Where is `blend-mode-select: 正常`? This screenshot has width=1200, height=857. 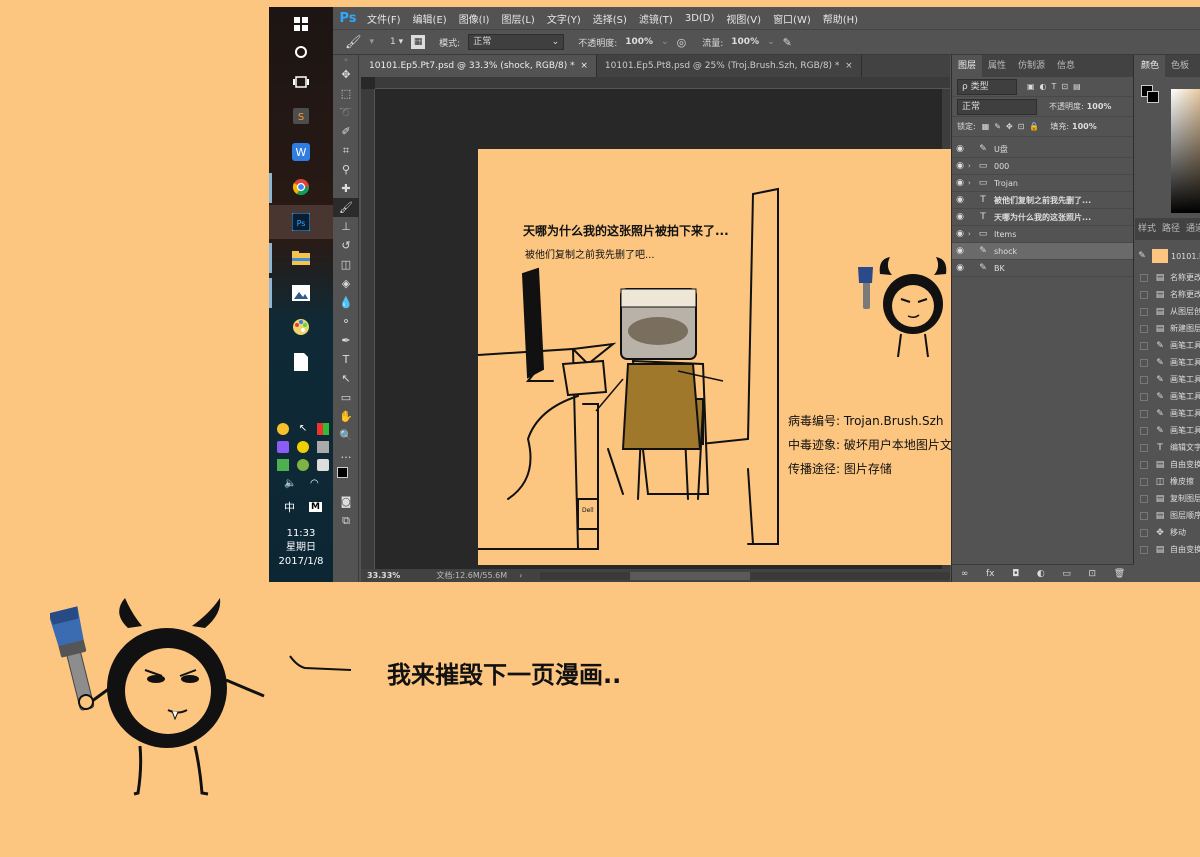 blend-mode-select: 正常 is located at coordinates (997, 106).